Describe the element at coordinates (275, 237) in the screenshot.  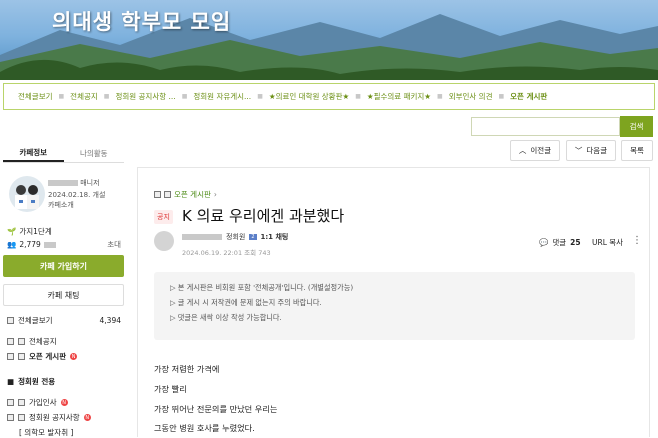
I see `one-to-one-chat-link: 1:1 채팅` at that location.